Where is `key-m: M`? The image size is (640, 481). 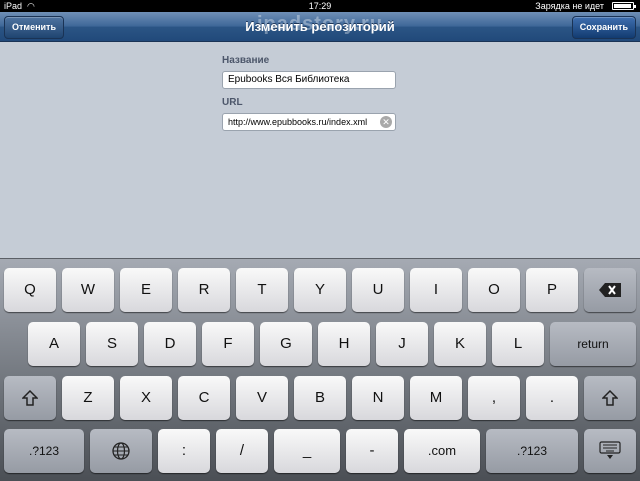 key-m: M is located at coordinates (436, 398).